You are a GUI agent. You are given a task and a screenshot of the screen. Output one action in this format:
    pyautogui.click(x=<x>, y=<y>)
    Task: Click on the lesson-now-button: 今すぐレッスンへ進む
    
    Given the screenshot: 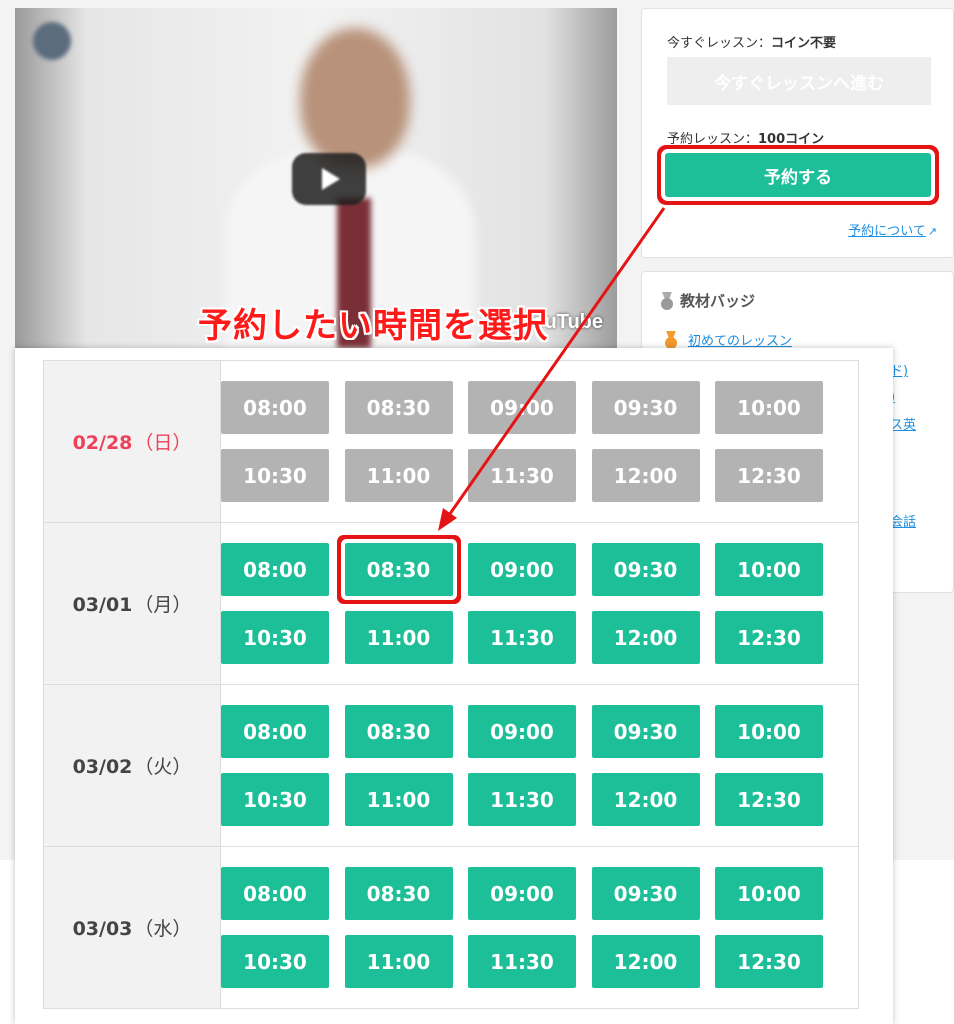 What is the action you would take?
    pyautogui.click(x=799, y=81)
    